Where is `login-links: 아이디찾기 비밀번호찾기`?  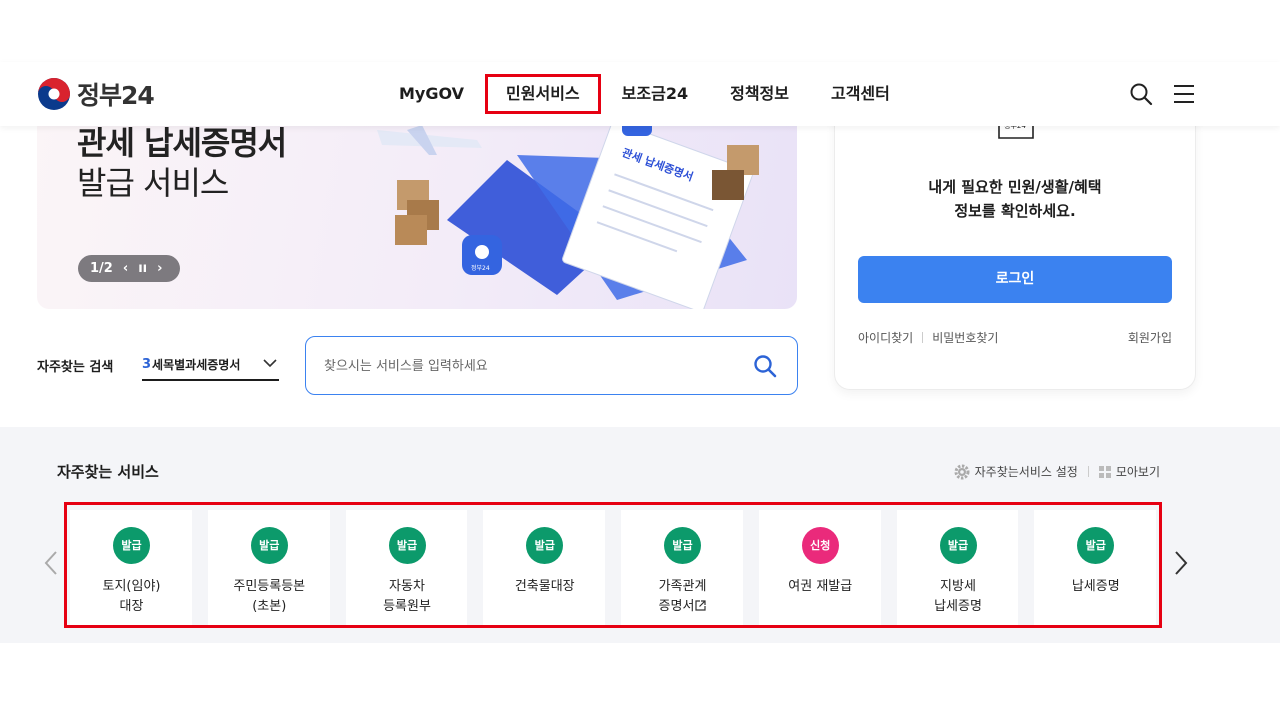
login-links: 아이디찾기 비밀번호찾기 is located at coordinates (928, 337).